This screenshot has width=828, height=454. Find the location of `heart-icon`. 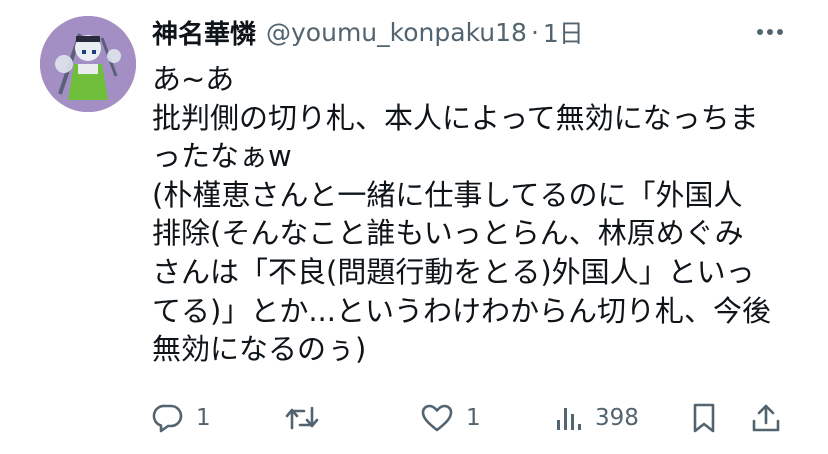

heart-icon is located at coordinates (437, 418).